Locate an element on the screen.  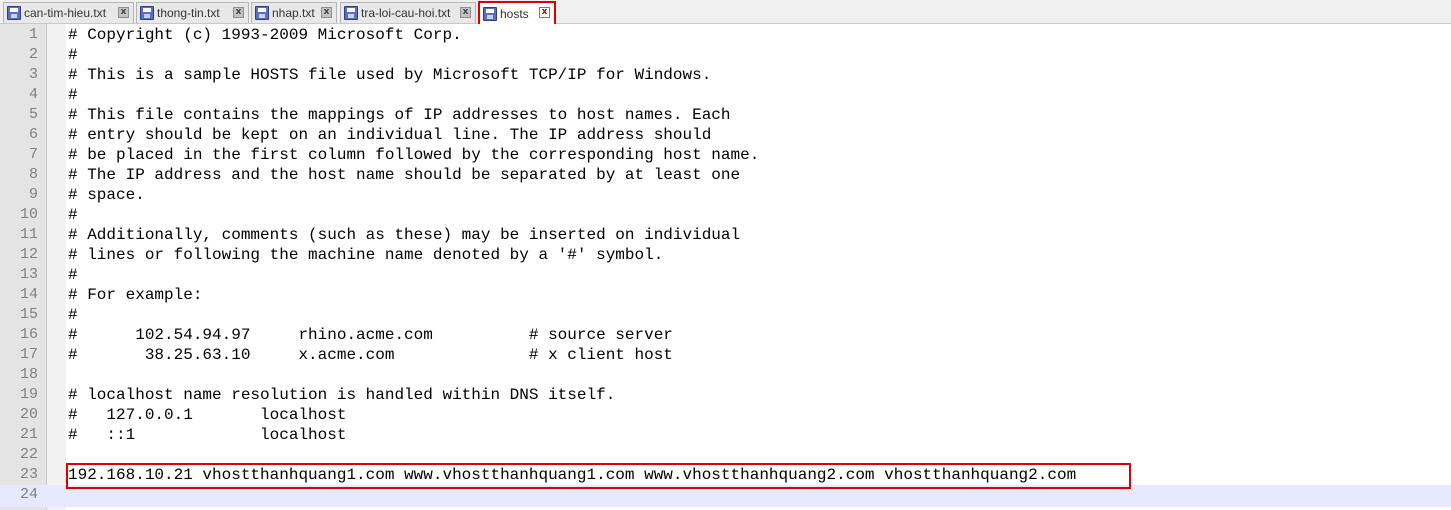
tab-label: hosts is located at coordinates (514, 13).